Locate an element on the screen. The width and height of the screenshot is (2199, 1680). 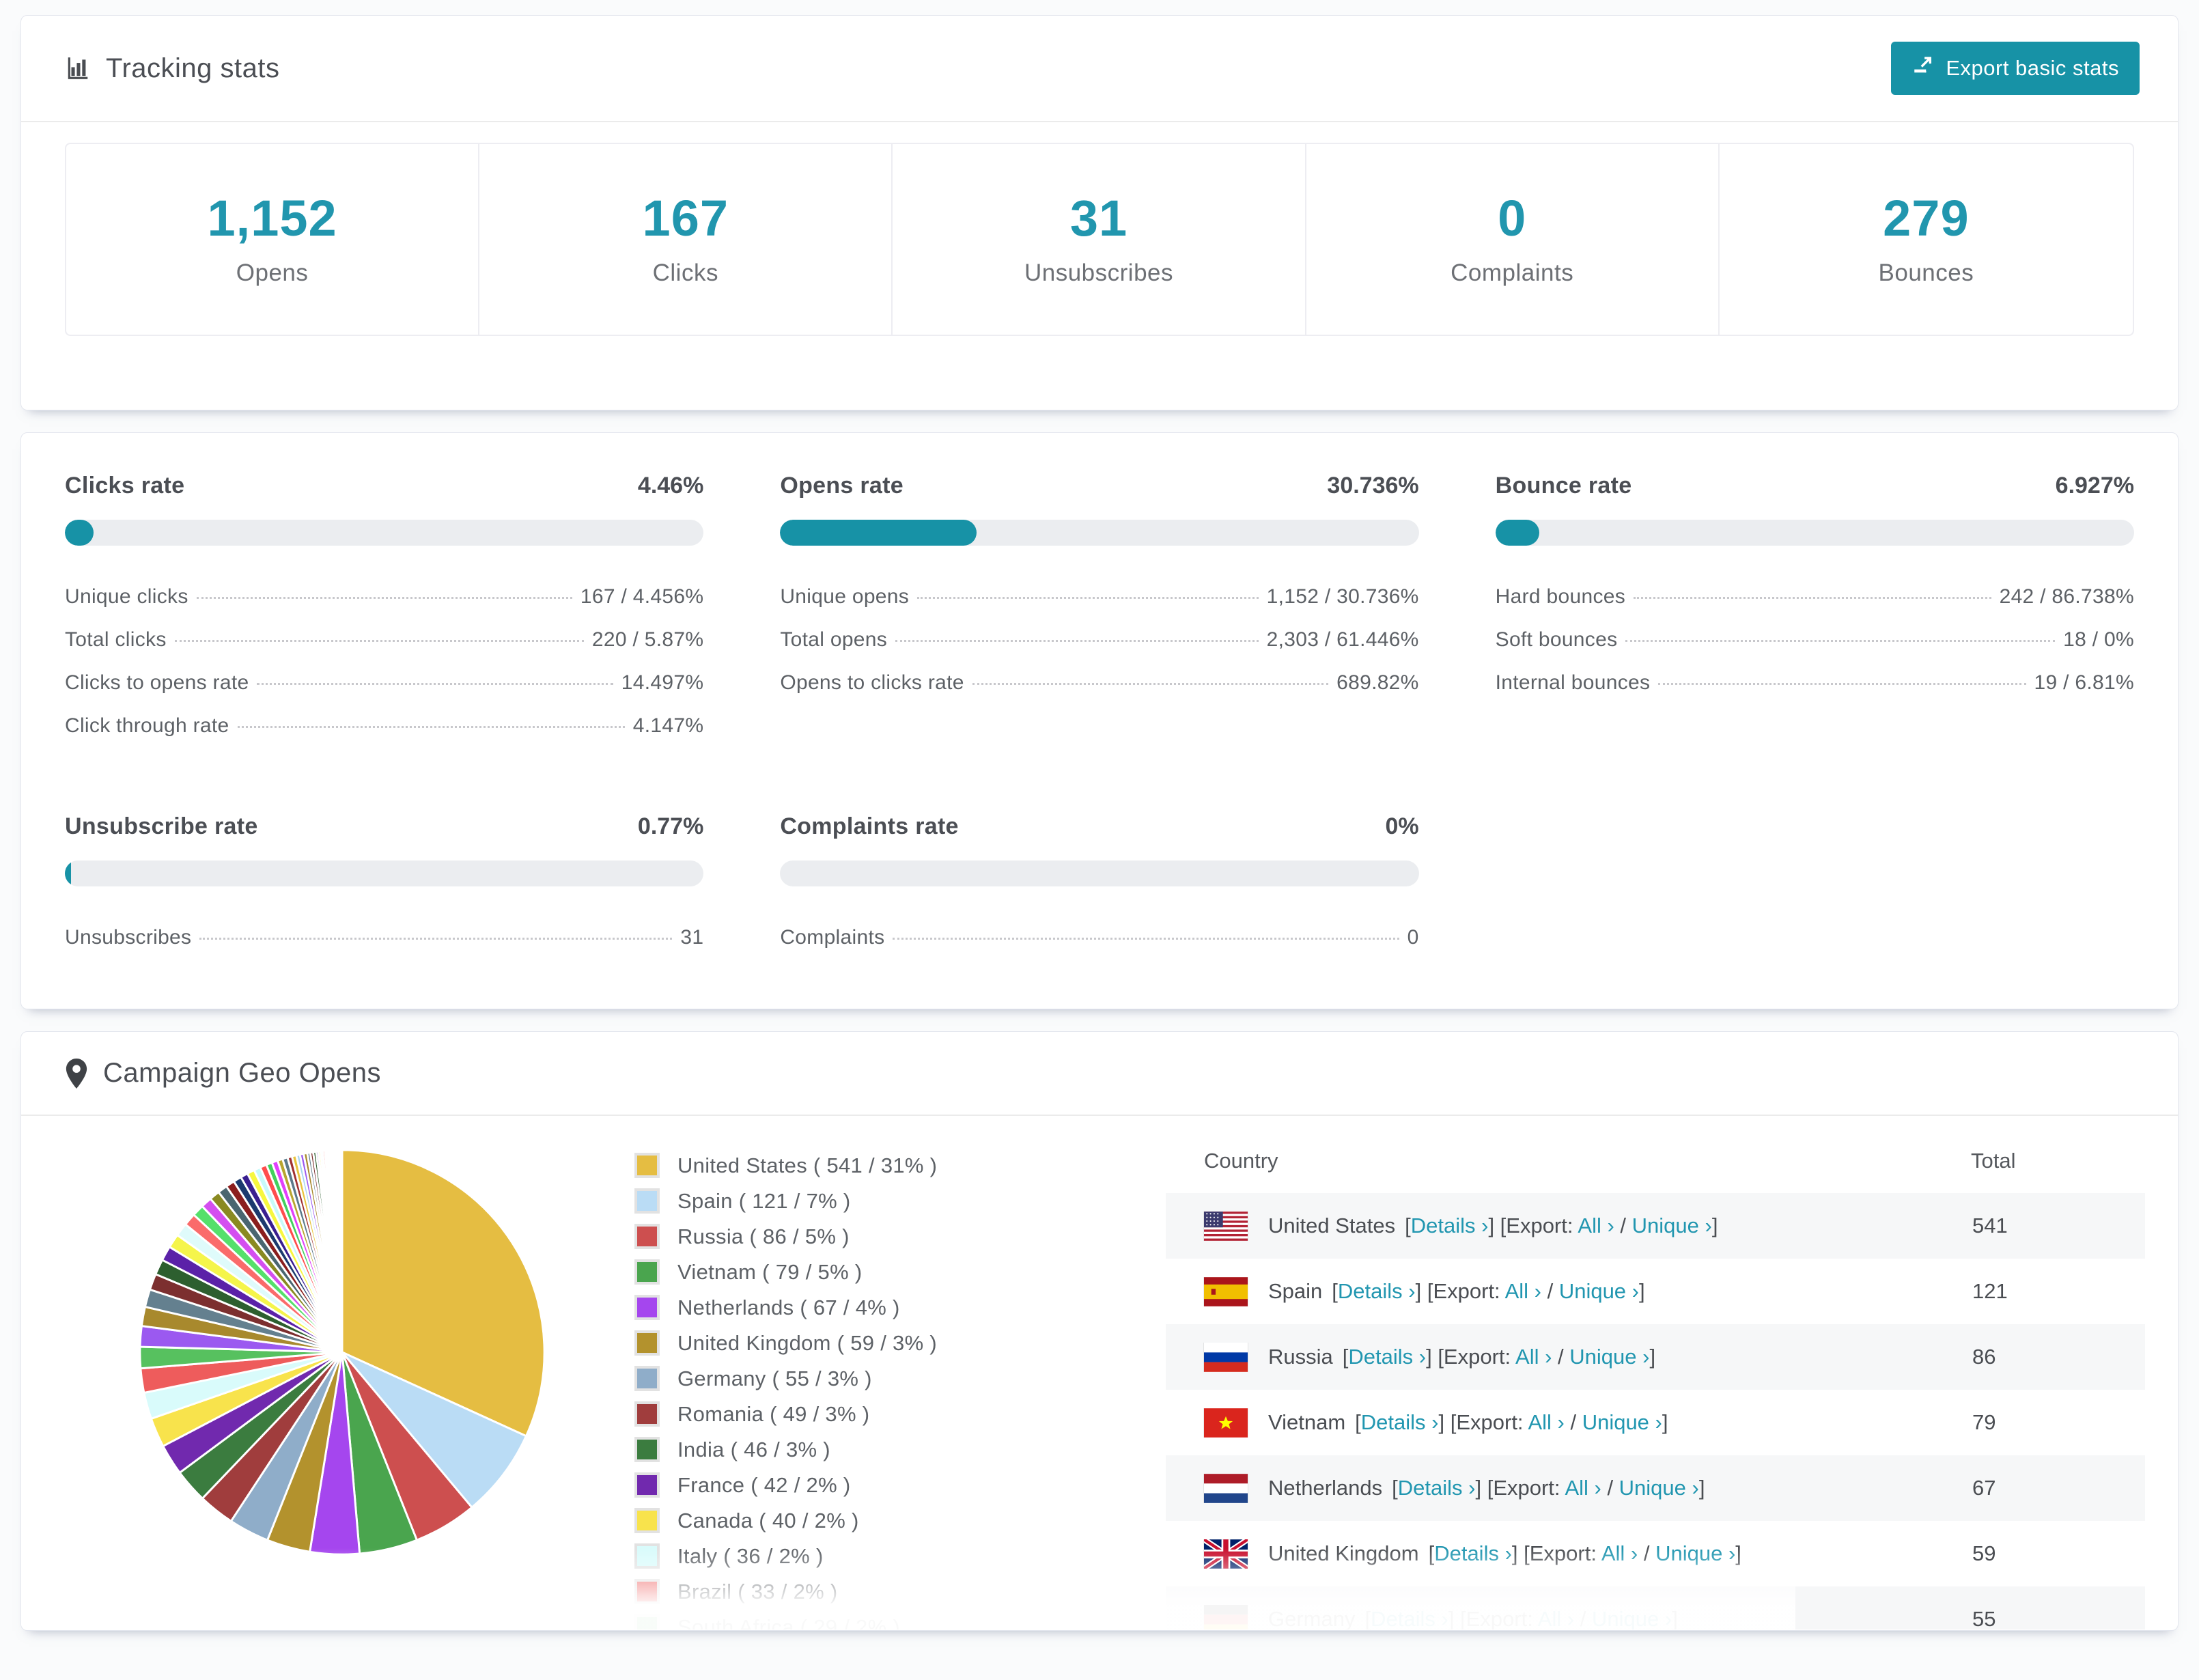
rate-row-label: Unique opens is located at coordinates (845, 596).